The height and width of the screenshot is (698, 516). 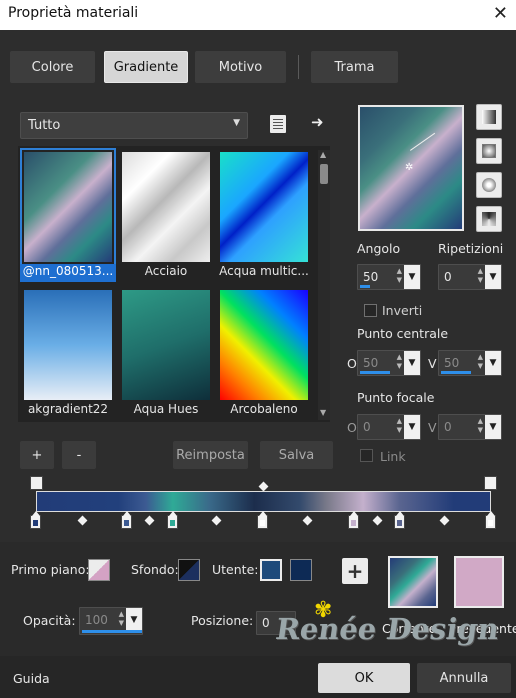 I want to click on center-o-spinner: 50 ▲ ▼ ▼, so click(x=389, y=363).